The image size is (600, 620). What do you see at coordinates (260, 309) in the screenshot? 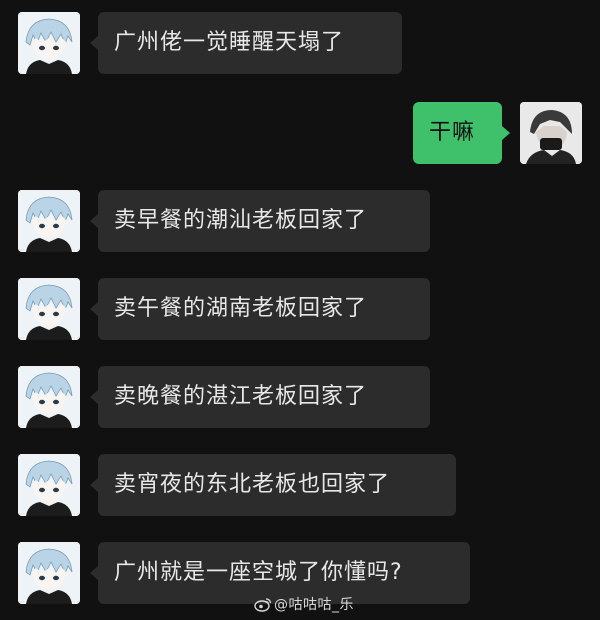
I see `message-bubble: 卖午餐的湖南老板回家了` at bounding box center [260, 309].